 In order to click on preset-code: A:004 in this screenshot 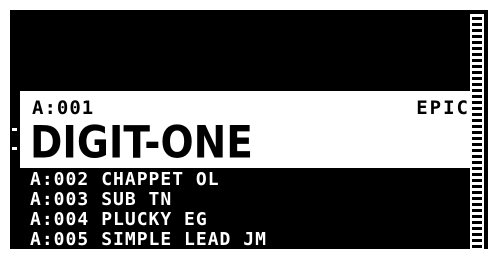, I will do `click(60, 219)`.